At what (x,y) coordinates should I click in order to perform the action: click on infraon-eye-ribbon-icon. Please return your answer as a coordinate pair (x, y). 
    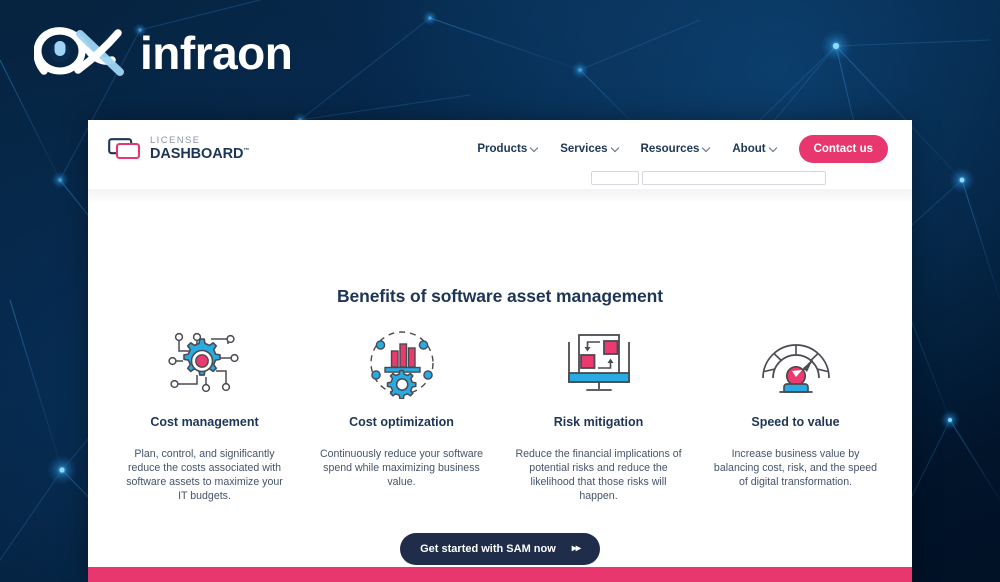
    Looking at the image, I should click on (79, 51).